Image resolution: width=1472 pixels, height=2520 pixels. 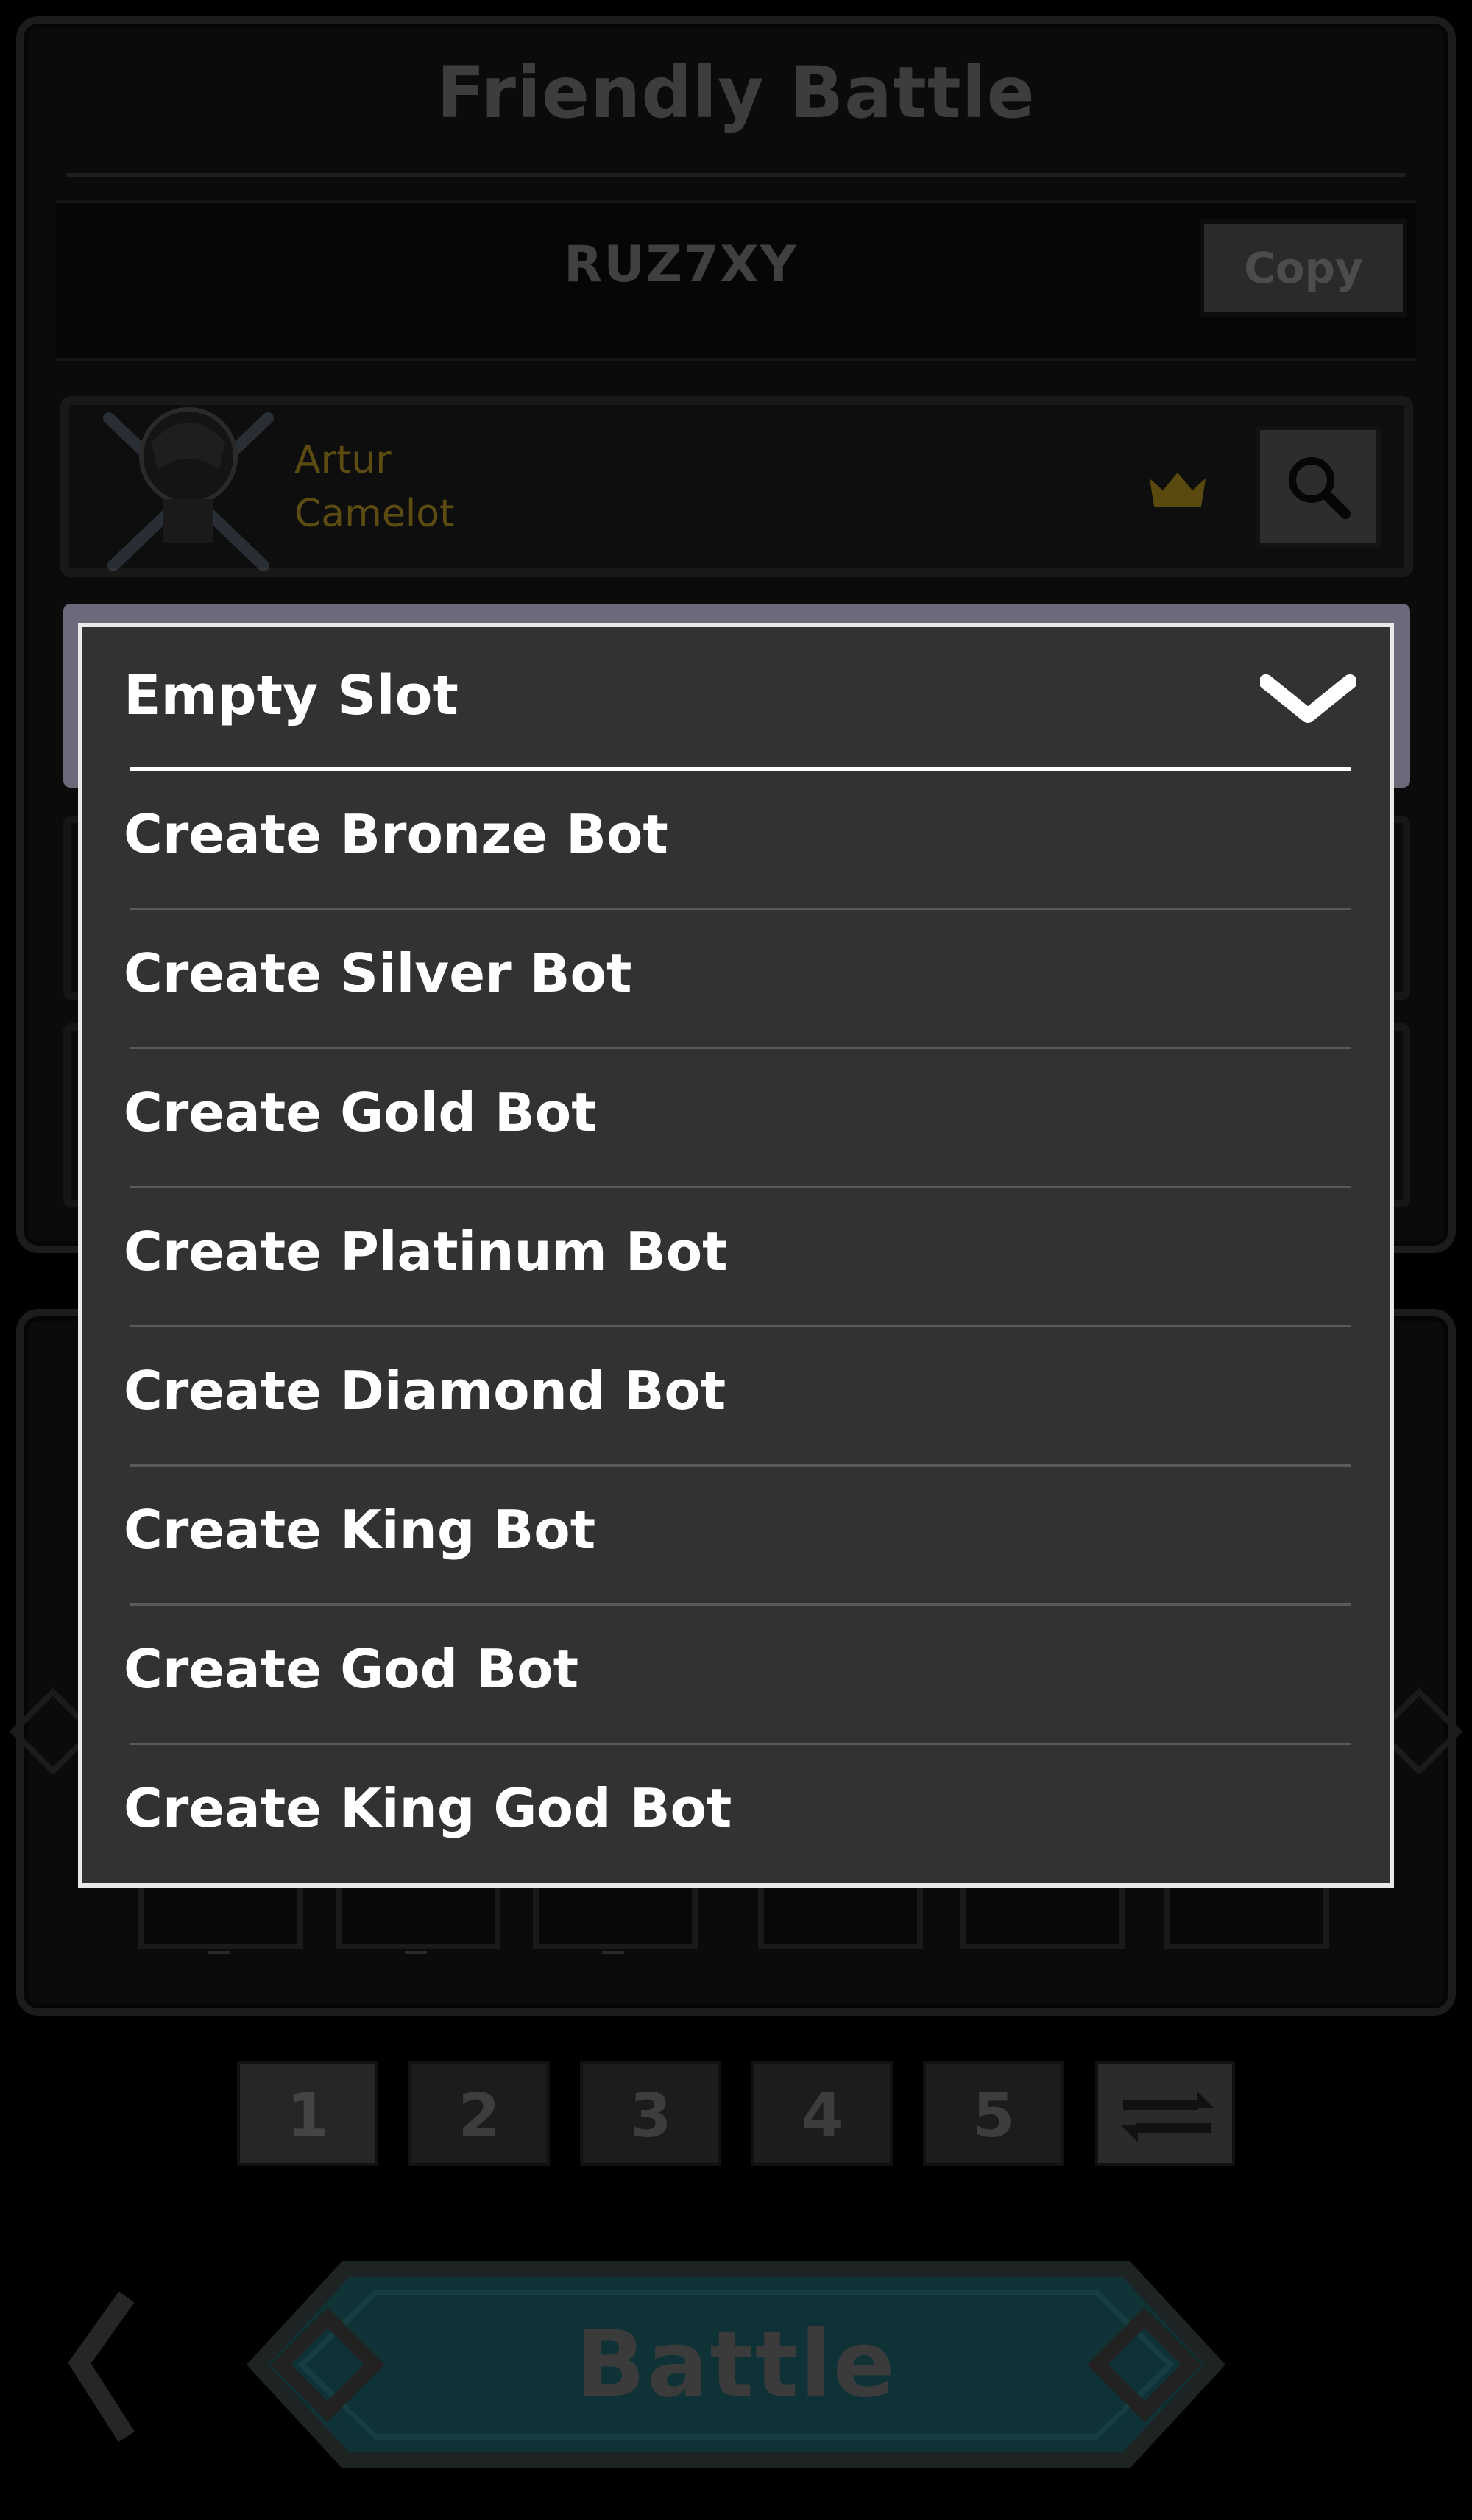 What do you see at coordinates (736, 2365) in the screenshot?
I see `battle-button-label: Battle` at bounding box center [736, 2365].